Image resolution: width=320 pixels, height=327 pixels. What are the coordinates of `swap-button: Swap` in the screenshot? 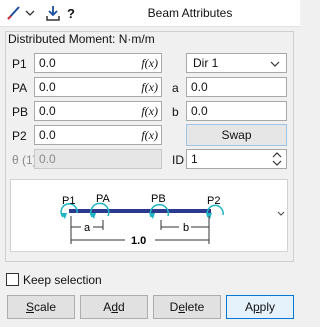 It's located at (236, 135).